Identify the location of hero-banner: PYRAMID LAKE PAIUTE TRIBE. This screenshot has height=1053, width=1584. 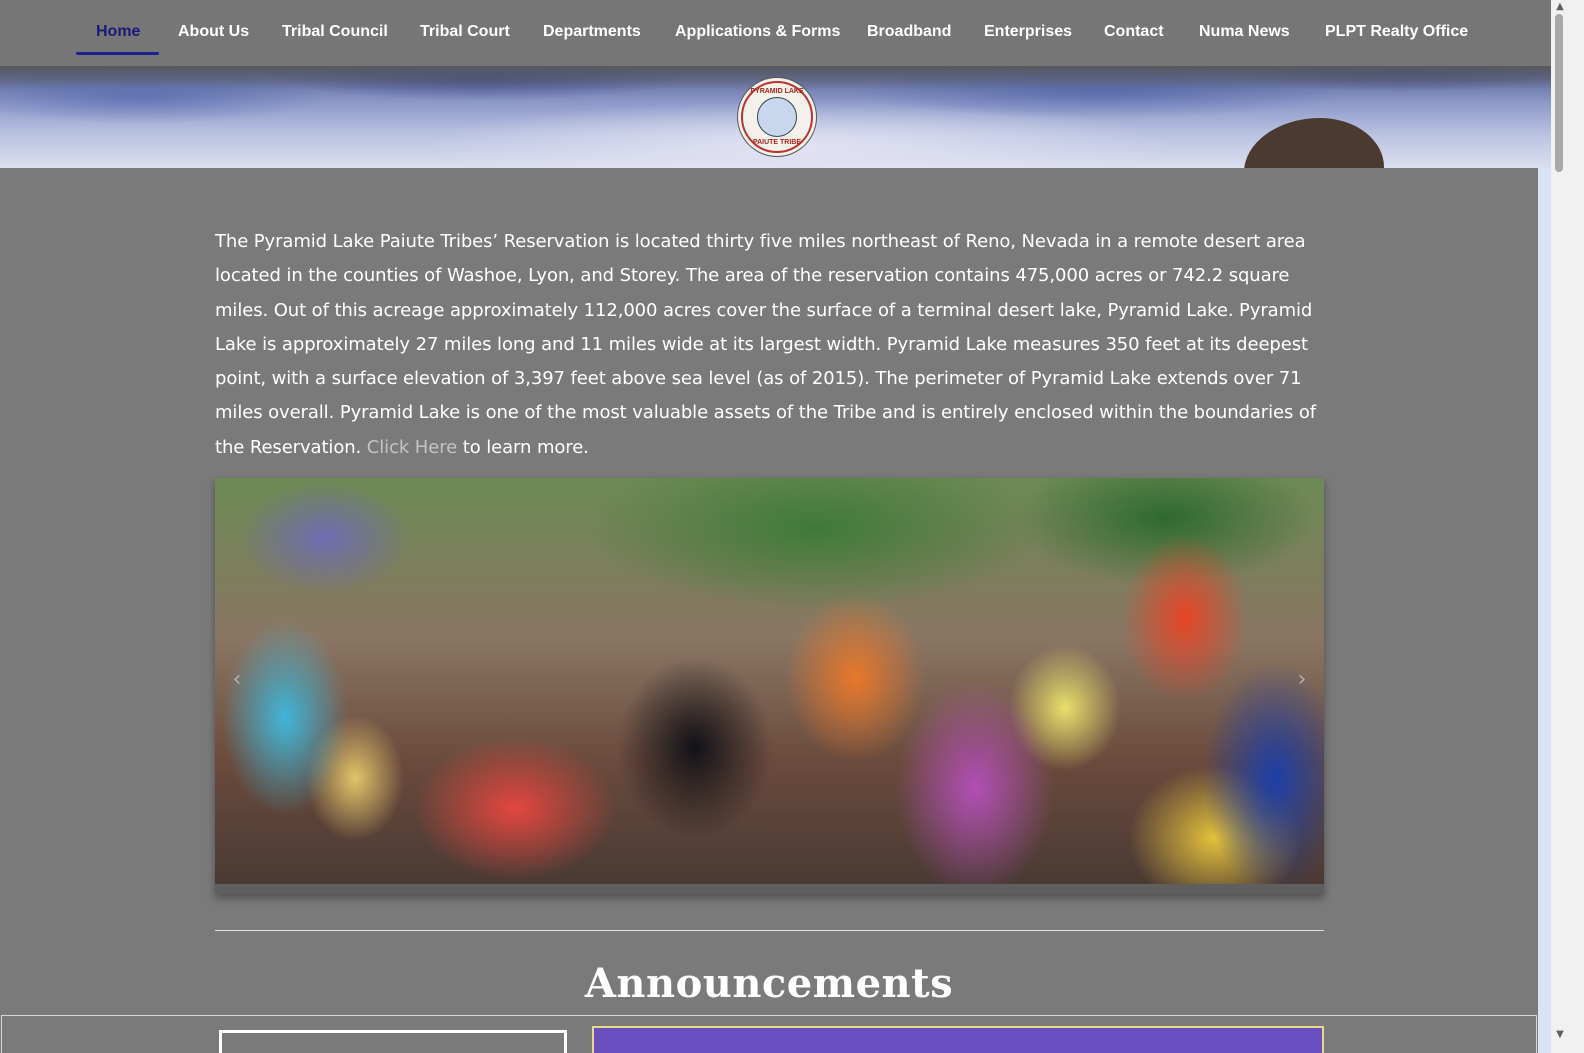
(775, 117).